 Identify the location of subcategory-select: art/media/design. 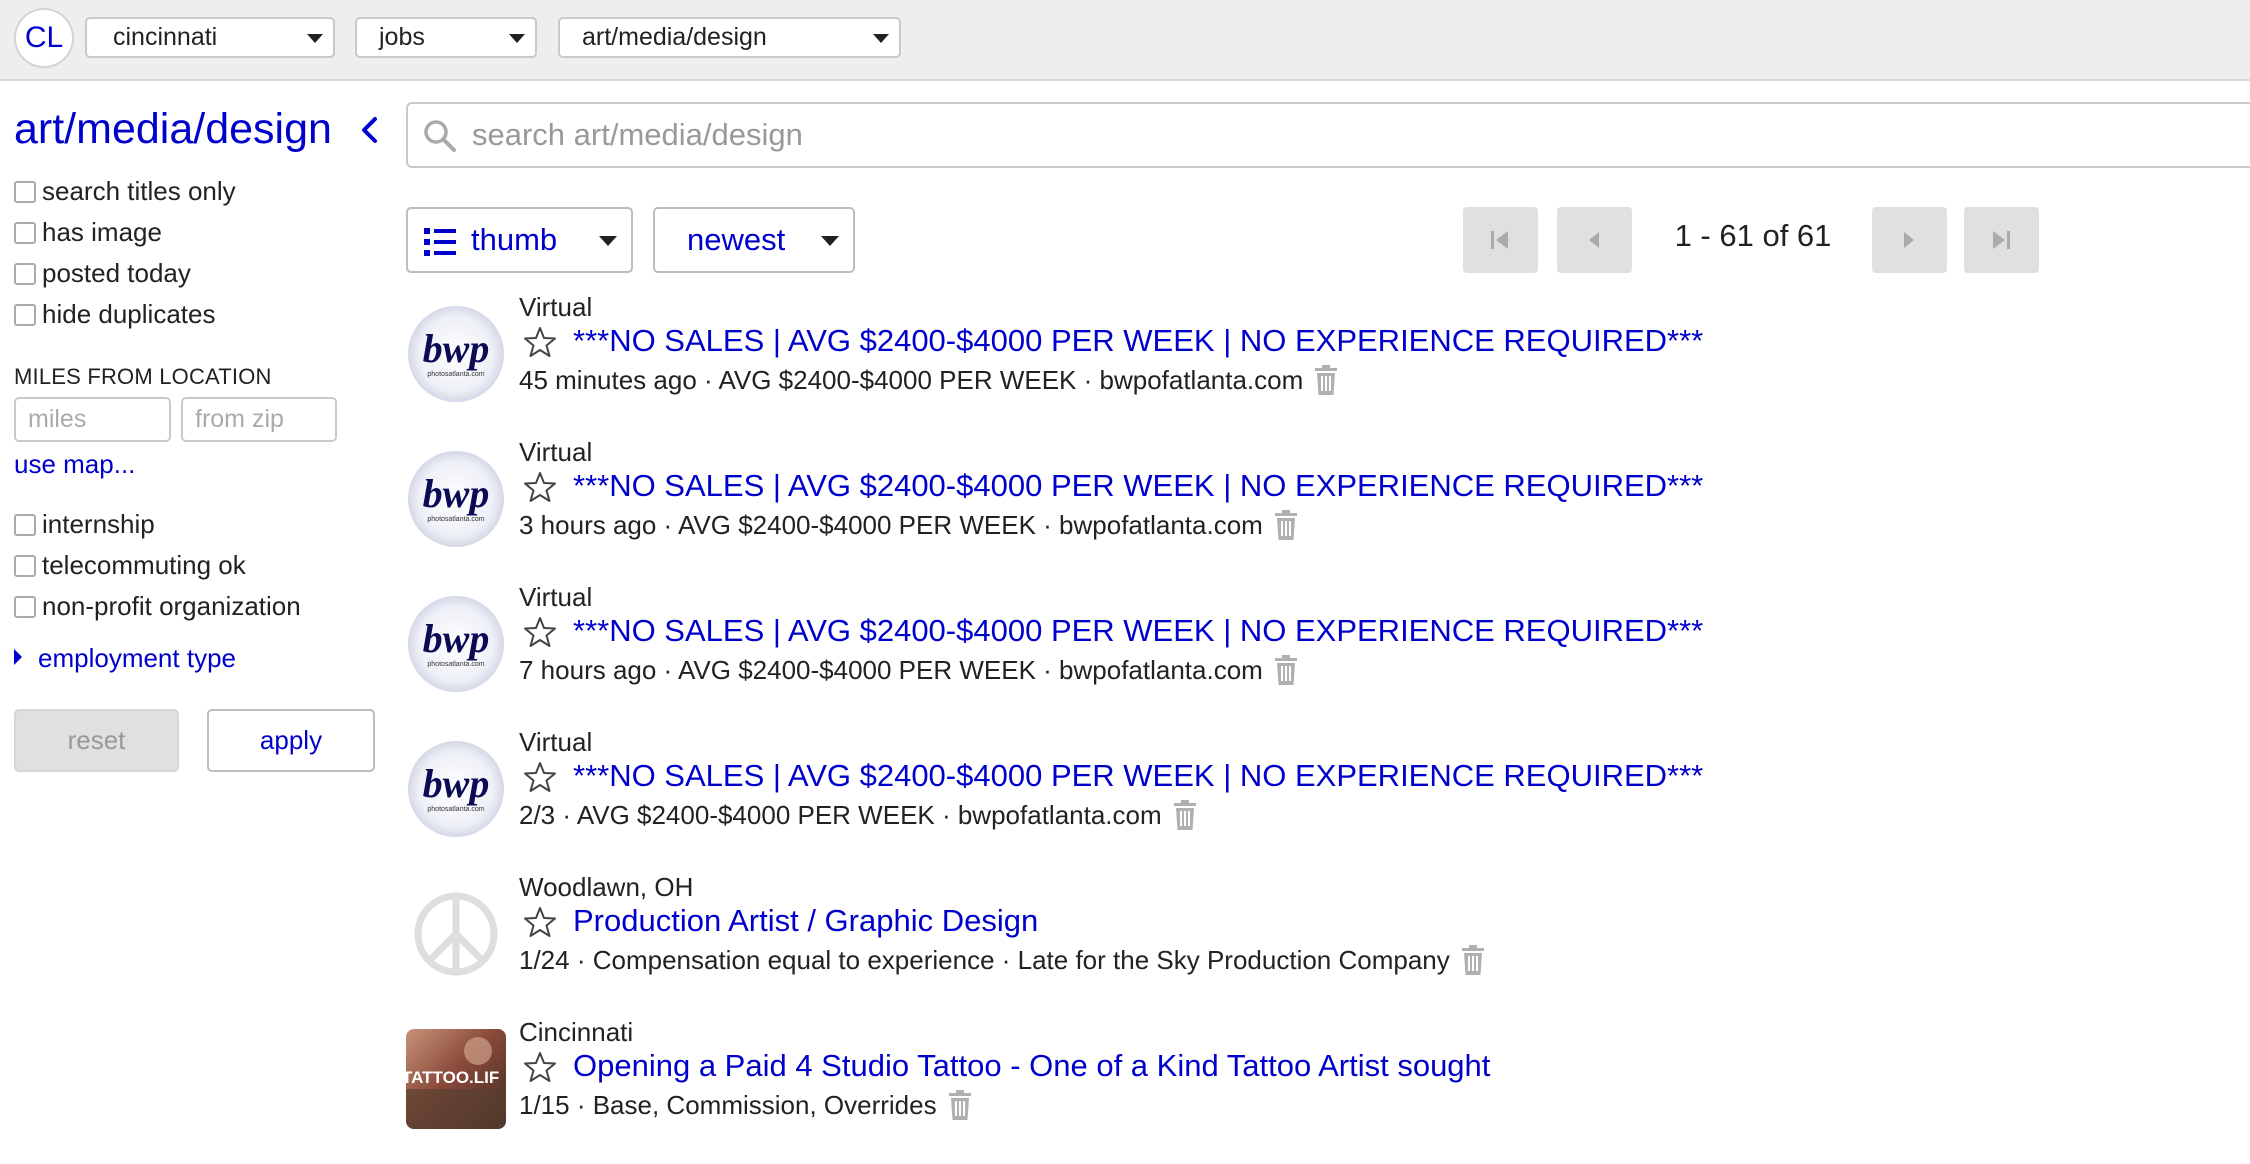
(729, 37).